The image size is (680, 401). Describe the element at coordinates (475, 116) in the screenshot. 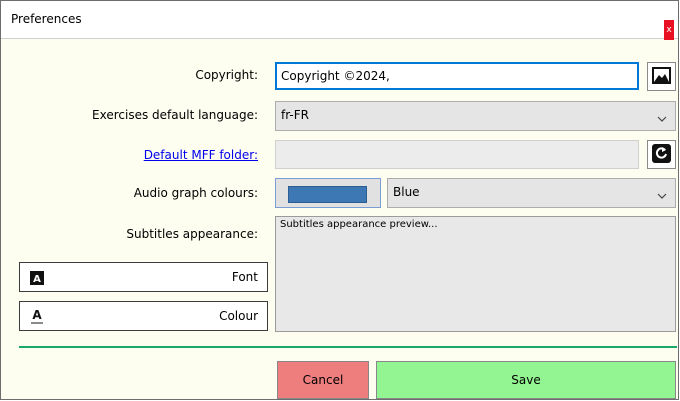

I see `language-select: fr-FR` at that location.